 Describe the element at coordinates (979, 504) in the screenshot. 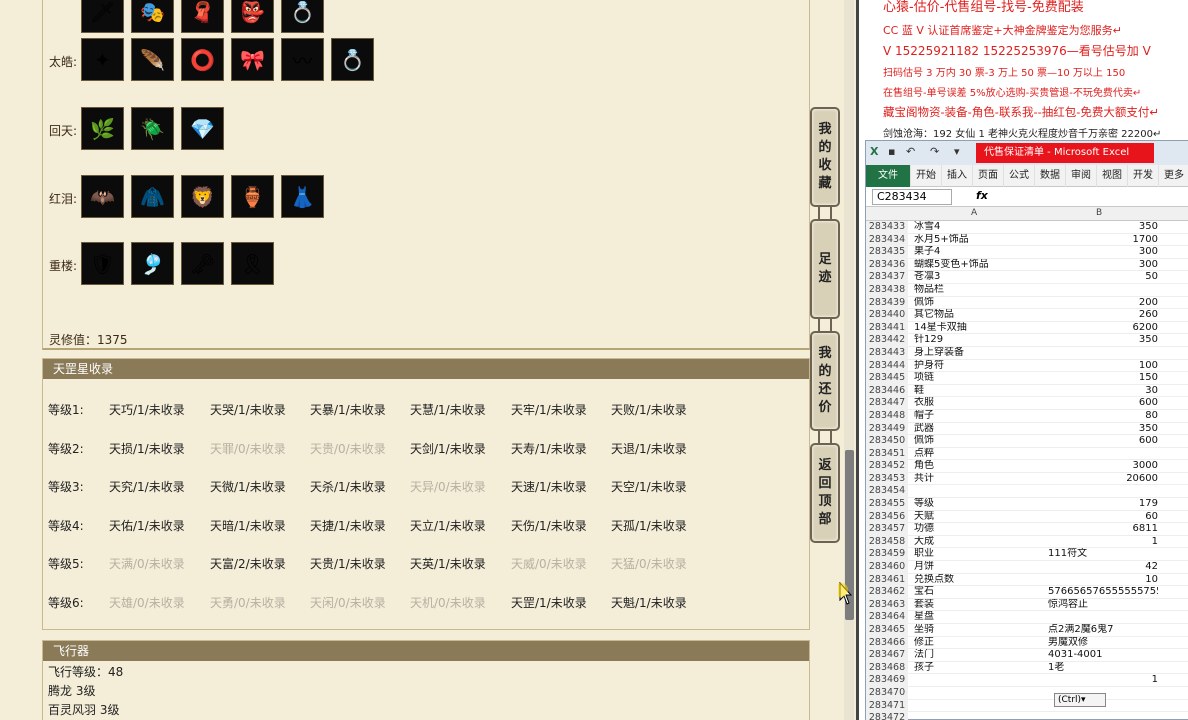

I see `cell-a: 等级` at that location.